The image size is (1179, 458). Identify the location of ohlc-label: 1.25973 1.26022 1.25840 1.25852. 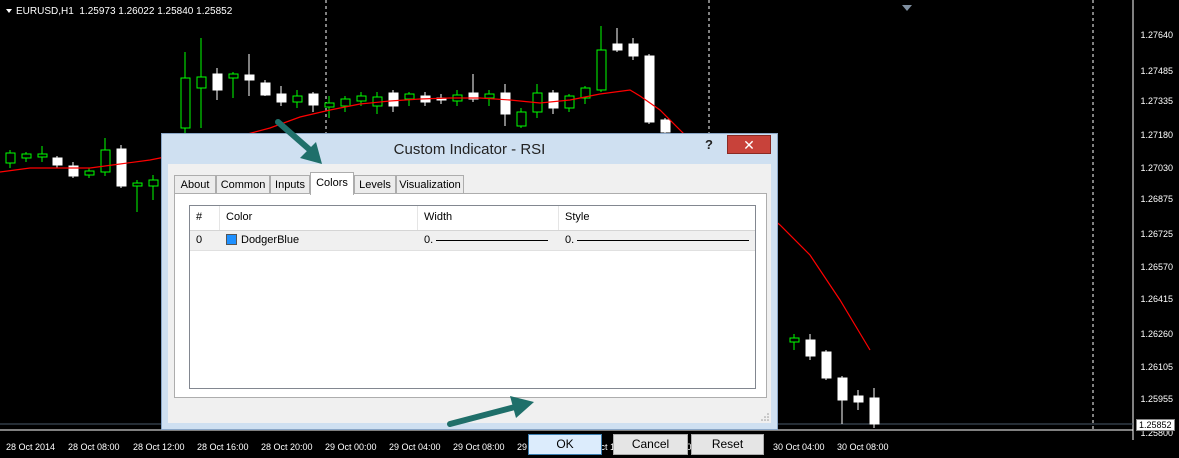
(156, 11).